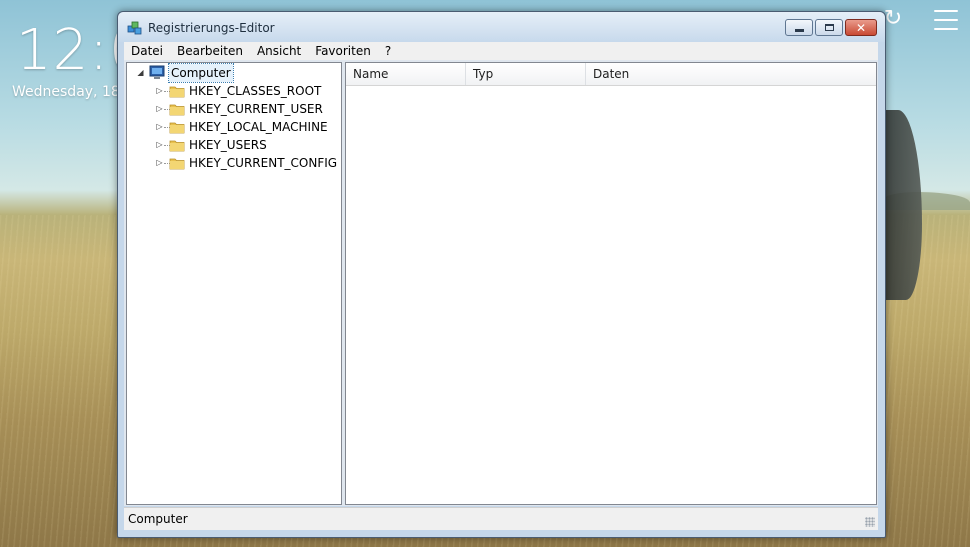  I want to click on wallpaper-foreground-shape, so click(902, 205).